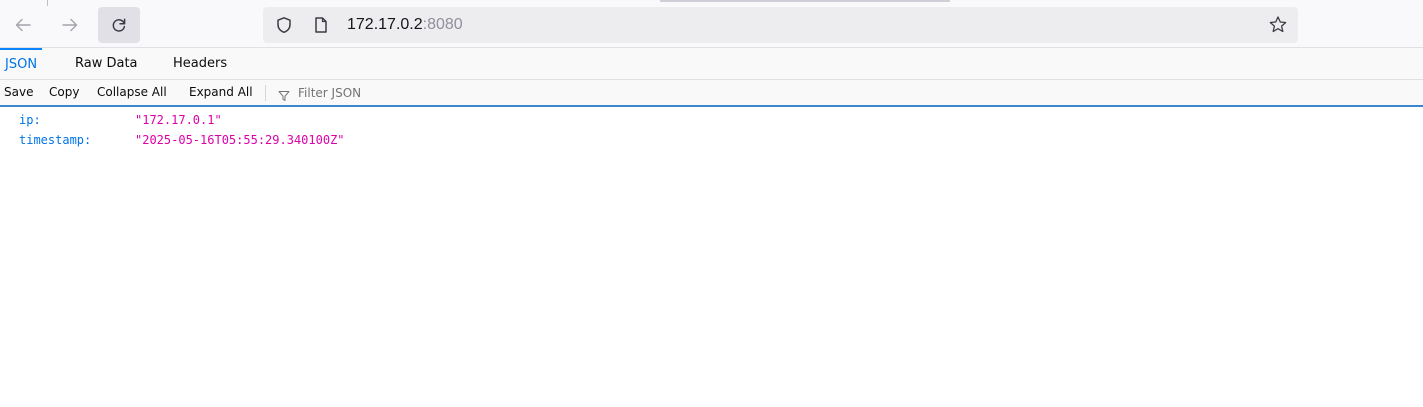  I want to click on filter-json-input, so click(384, 92).